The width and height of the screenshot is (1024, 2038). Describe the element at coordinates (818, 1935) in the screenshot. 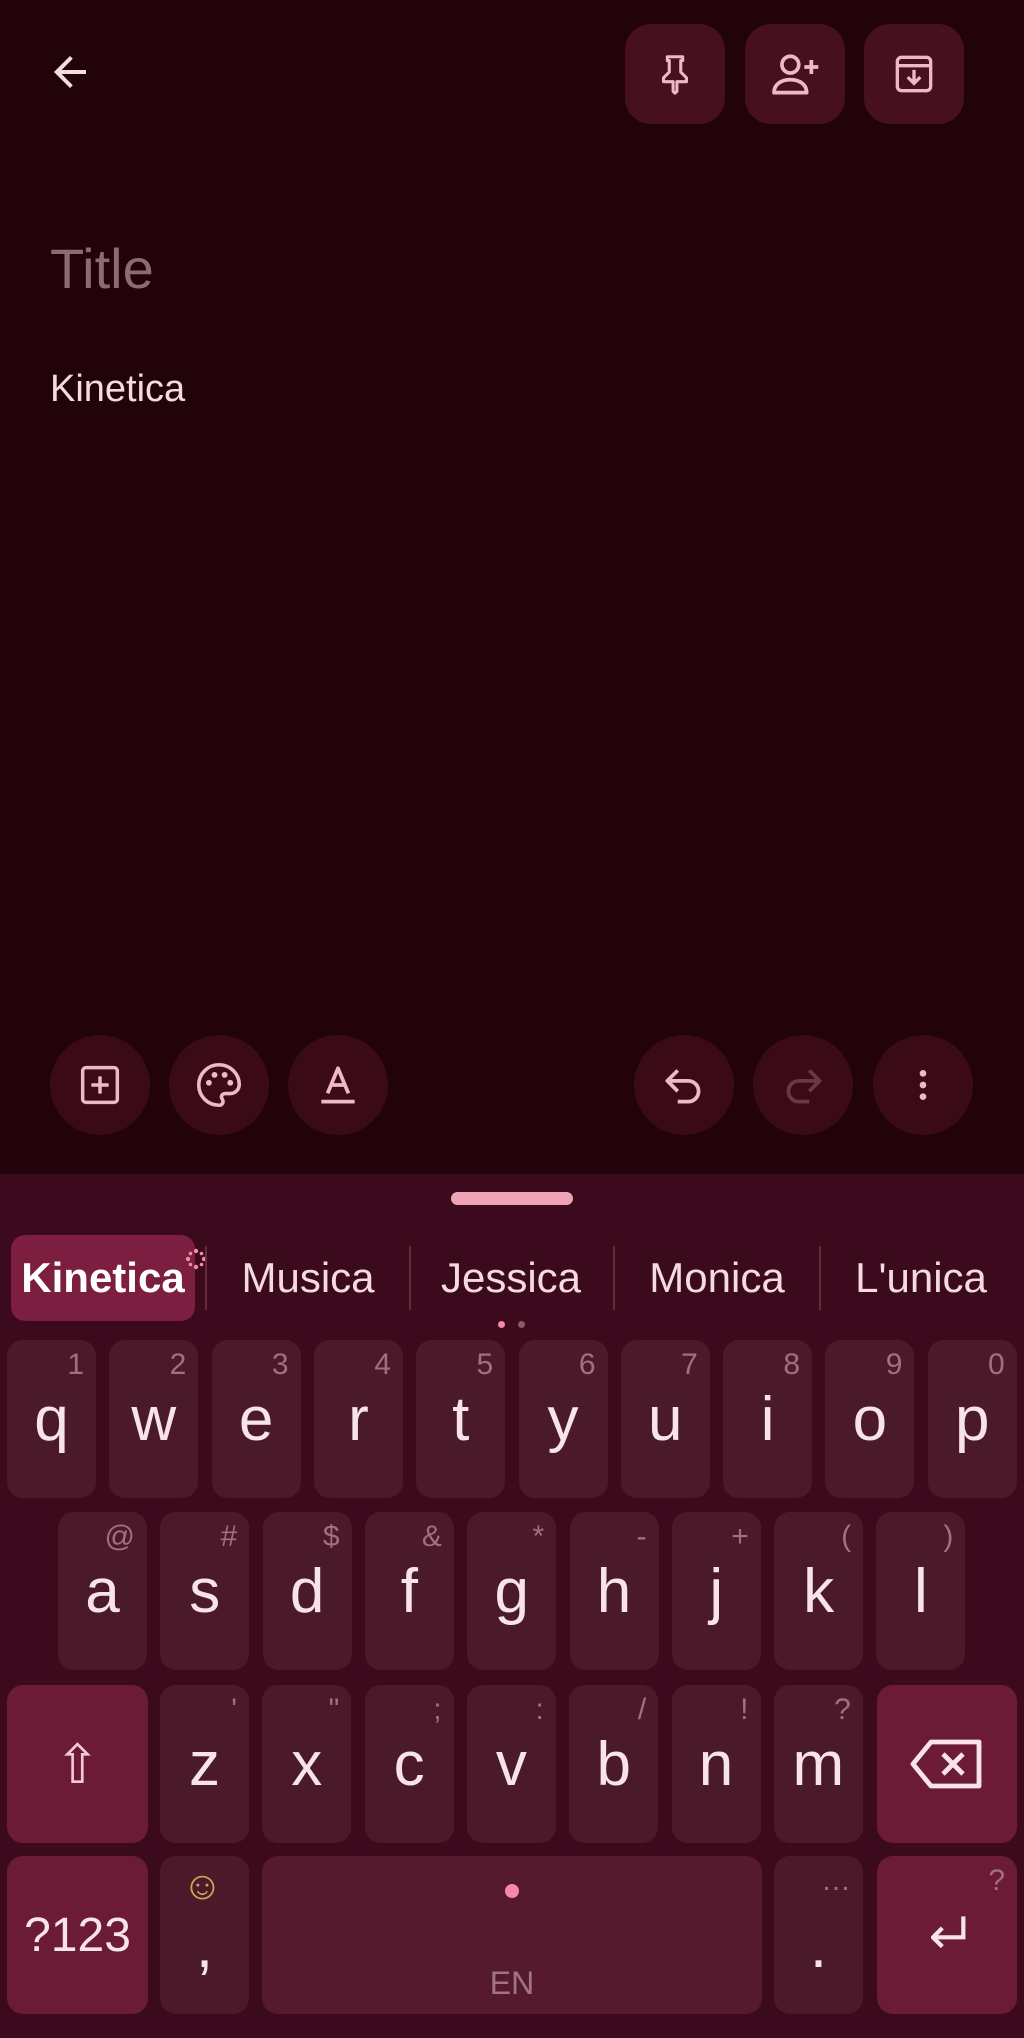

I see `period-key: … .` at that location.